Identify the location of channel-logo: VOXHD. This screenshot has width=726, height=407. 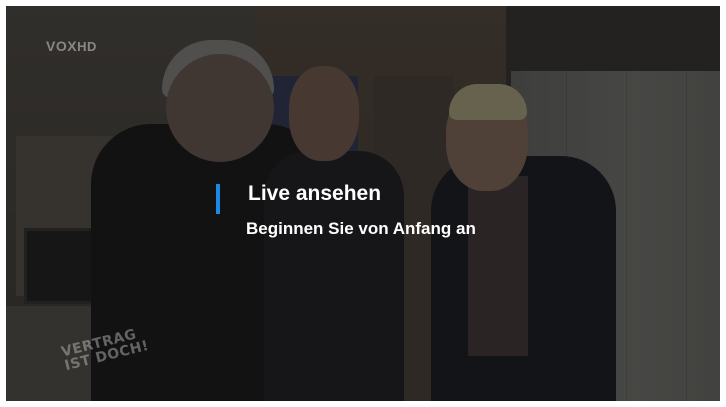
(71, 46).